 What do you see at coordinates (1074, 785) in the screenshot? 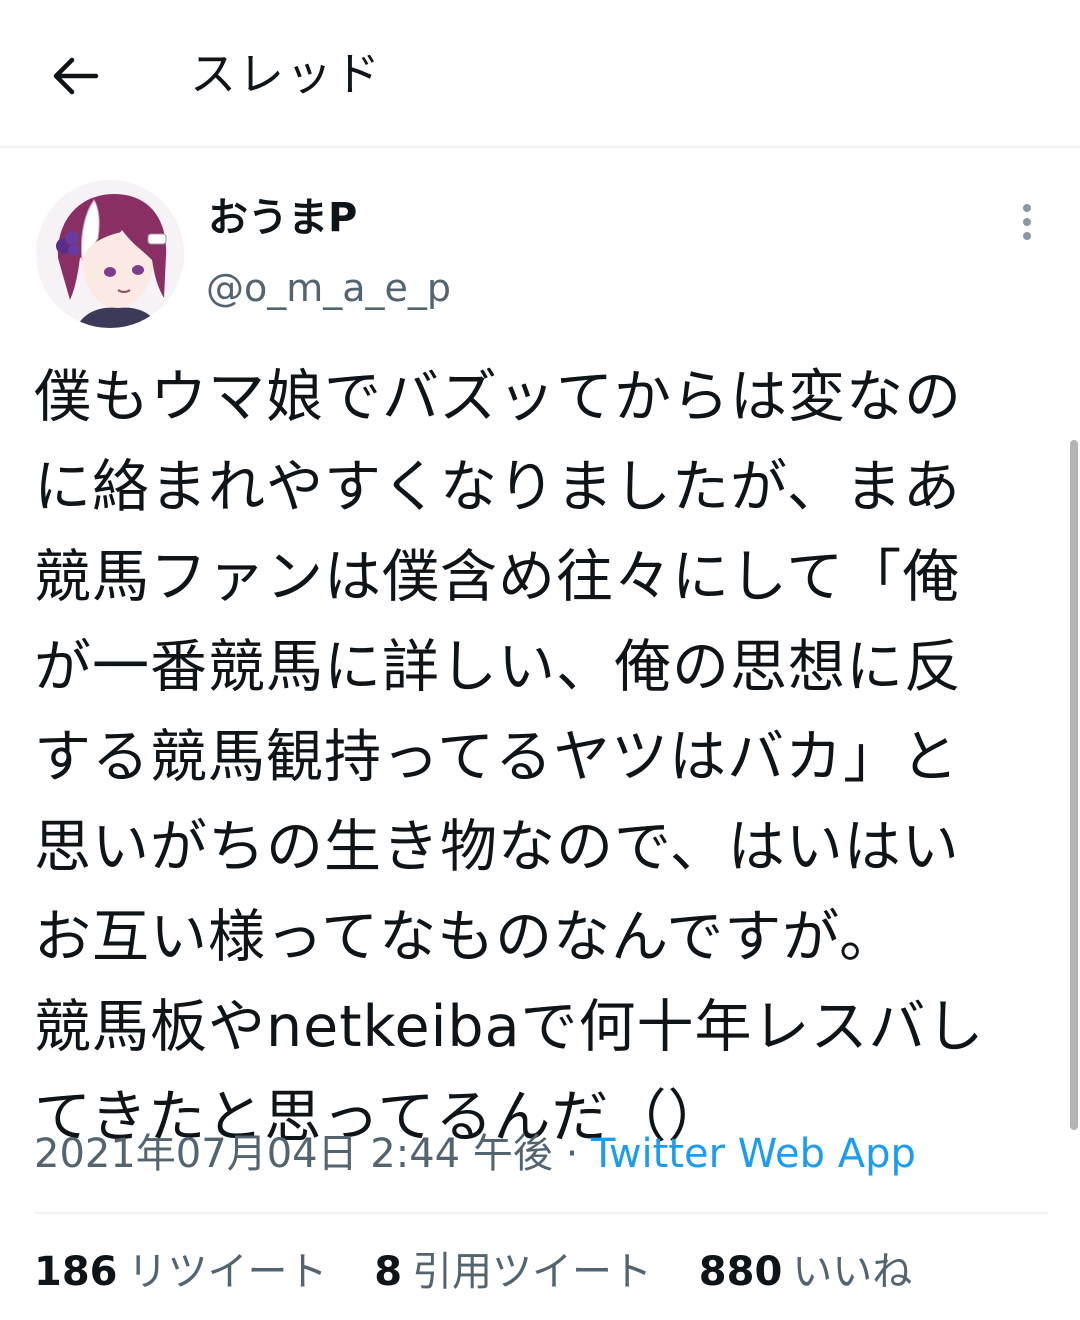
I see `scrollbar` at bounding box center [1074, 785].